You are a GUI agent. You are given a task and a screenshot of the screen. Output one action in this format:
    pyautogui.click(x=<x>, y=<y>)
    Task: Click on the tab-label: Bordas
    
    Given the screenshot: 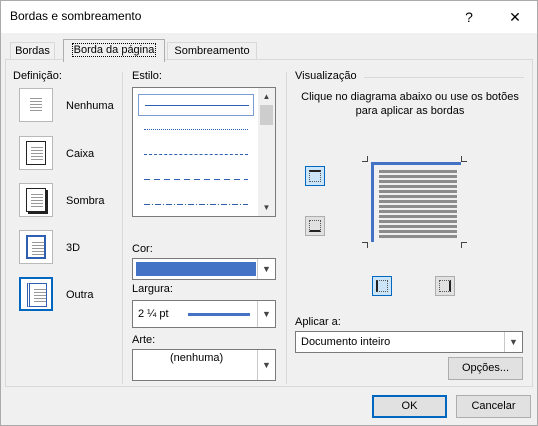 What is the action you would take?
    pyautogui.click(x=32, y=51)
    